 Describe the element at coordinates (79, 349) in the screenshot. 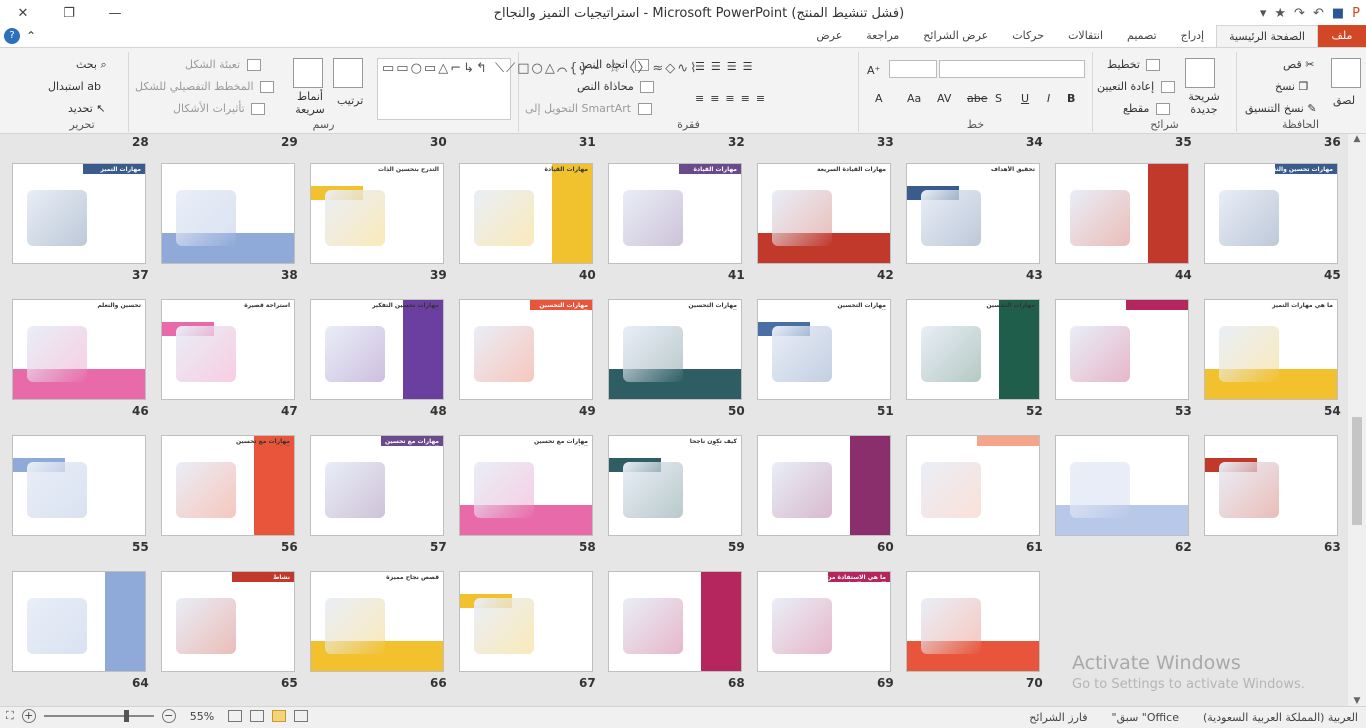

I see `slide-thumbnail: تحسين والتعلم` at that location.